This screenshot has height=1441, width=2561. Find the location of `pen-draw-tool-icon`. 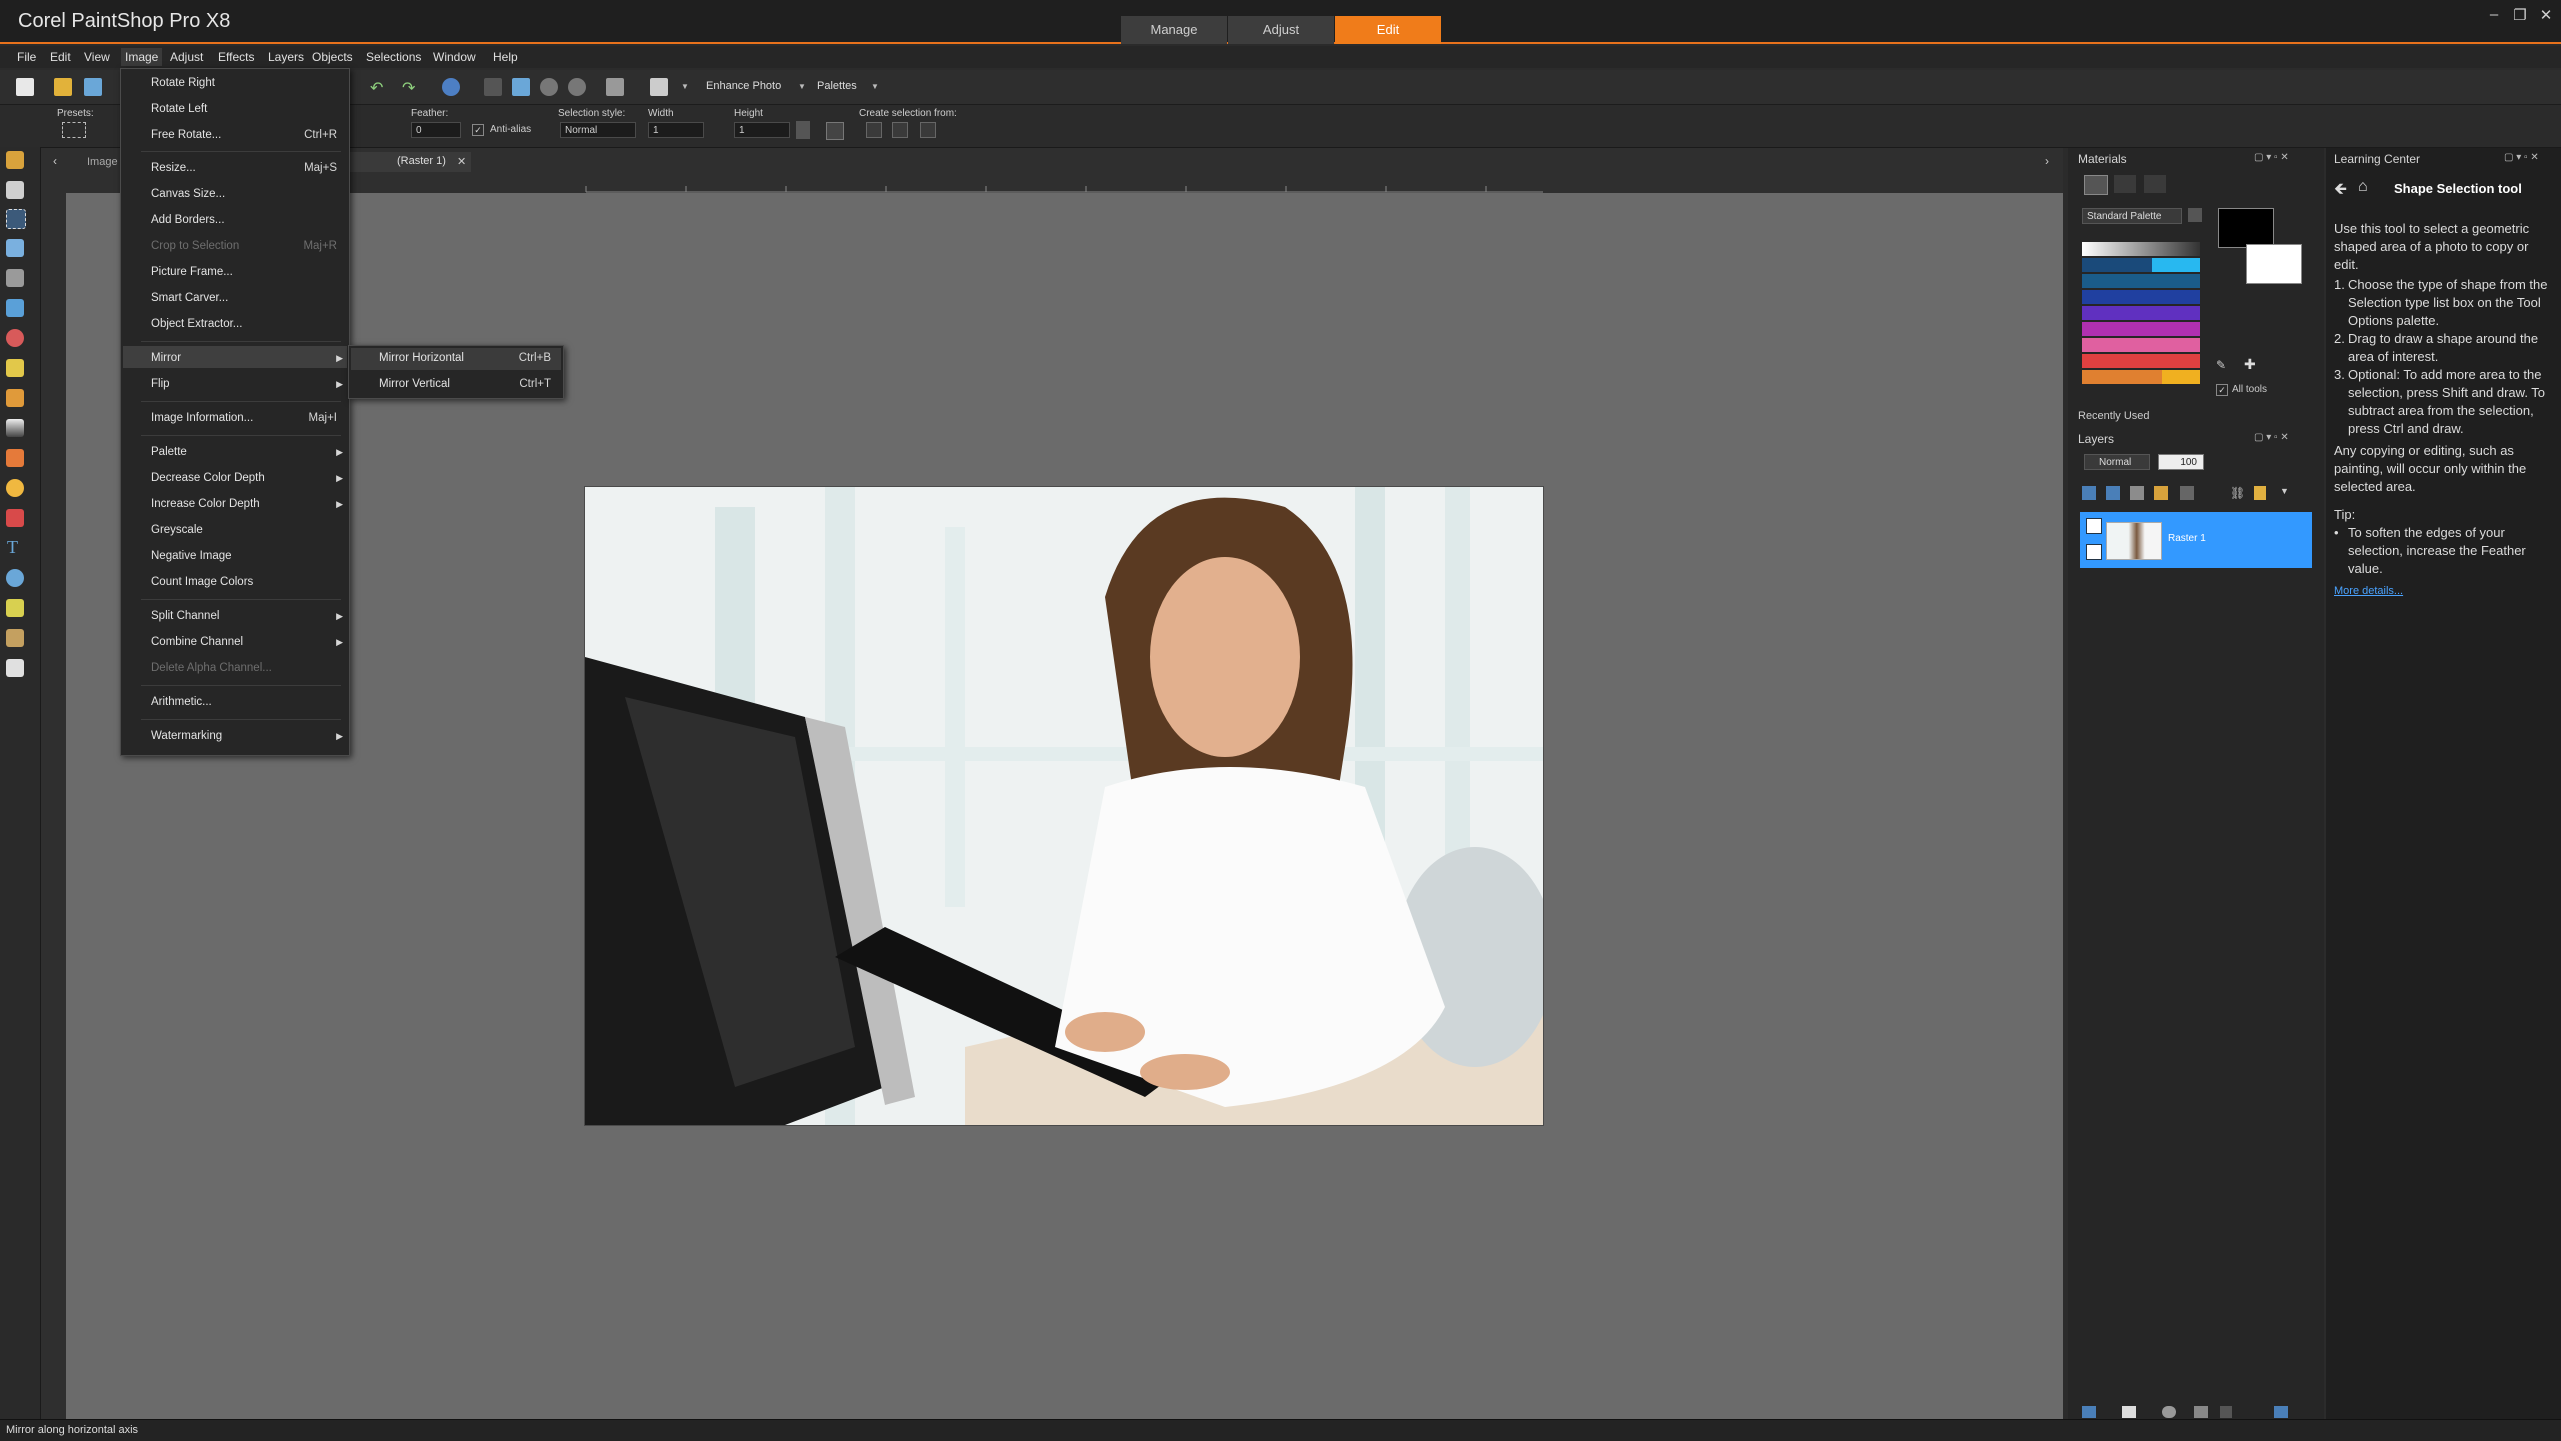

pen-draw-tool-icon is located at coordinates (15, 608).